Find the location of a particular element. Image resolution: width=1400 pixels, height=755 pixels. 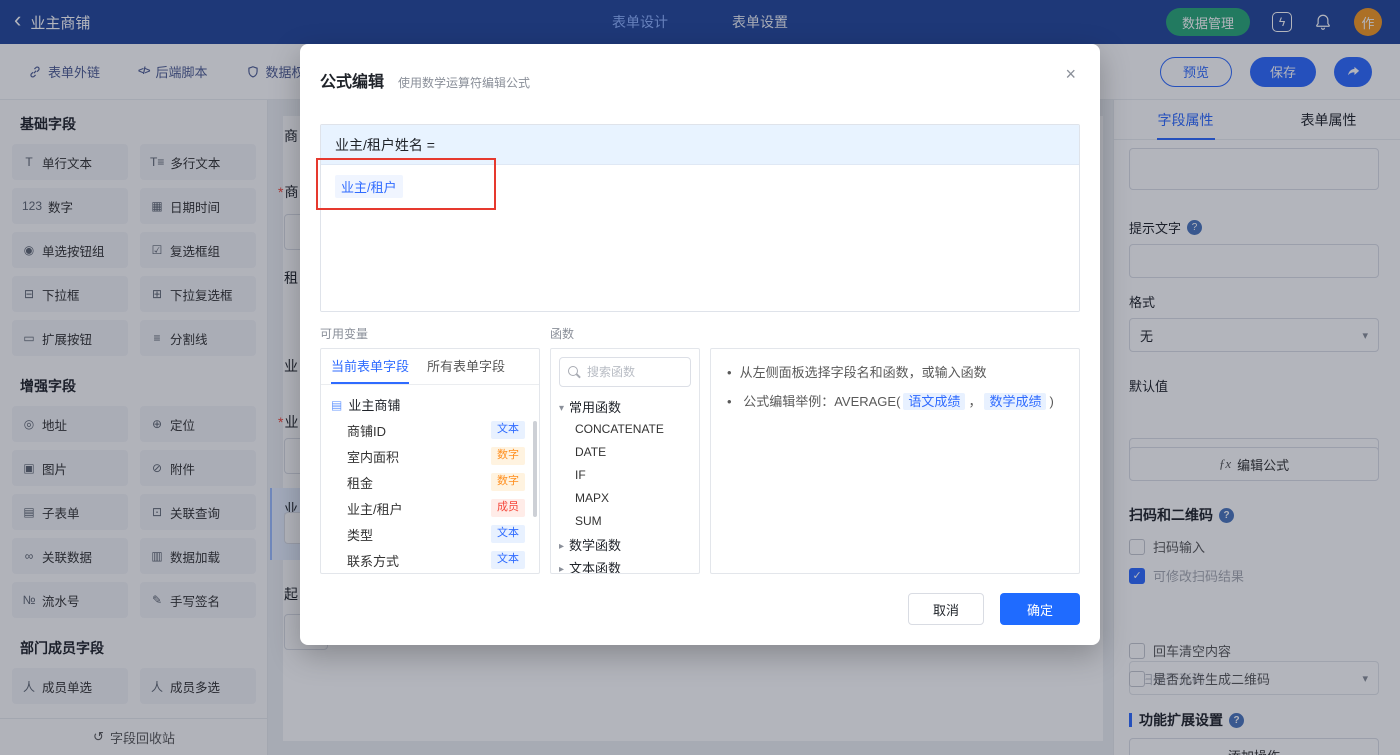

example-field-chip: 语文成绩 is located at coordinates (934, 401).